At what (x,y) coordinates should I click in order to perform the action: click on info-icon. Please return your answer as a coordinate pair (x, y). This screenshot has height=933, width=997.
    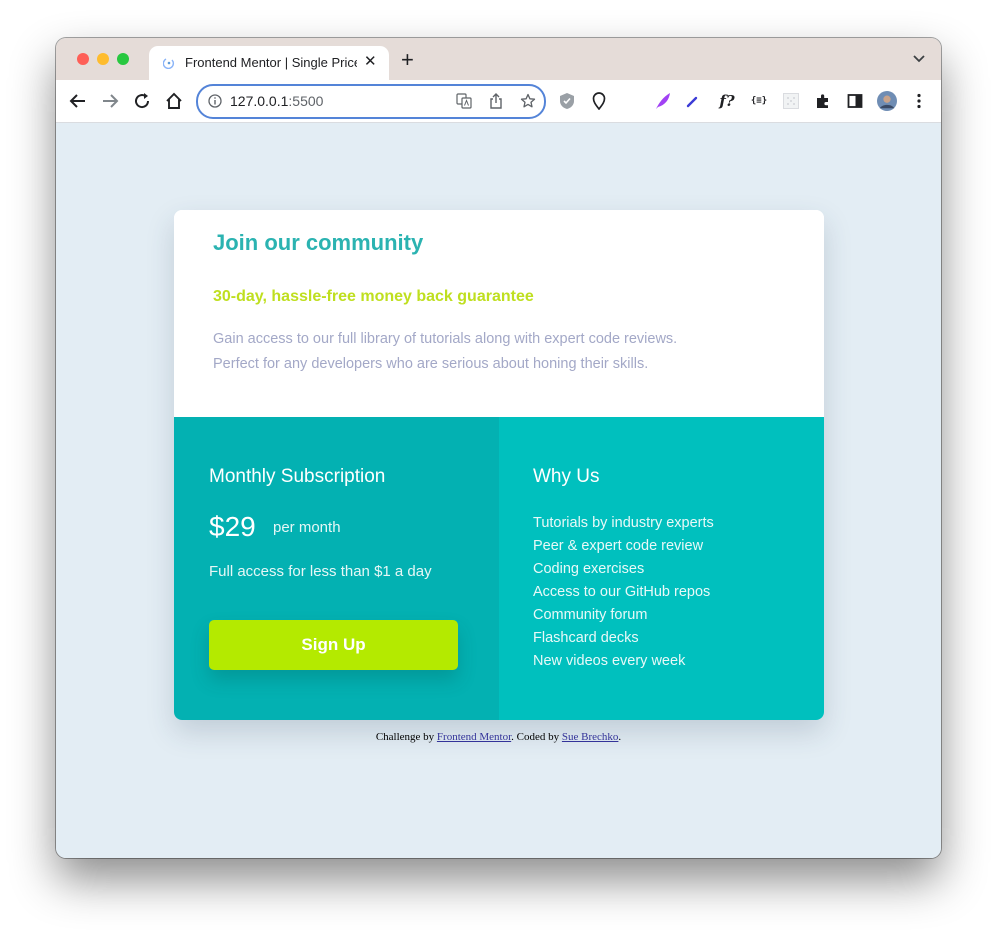
    Looking at the image, I should click on (215, 101).